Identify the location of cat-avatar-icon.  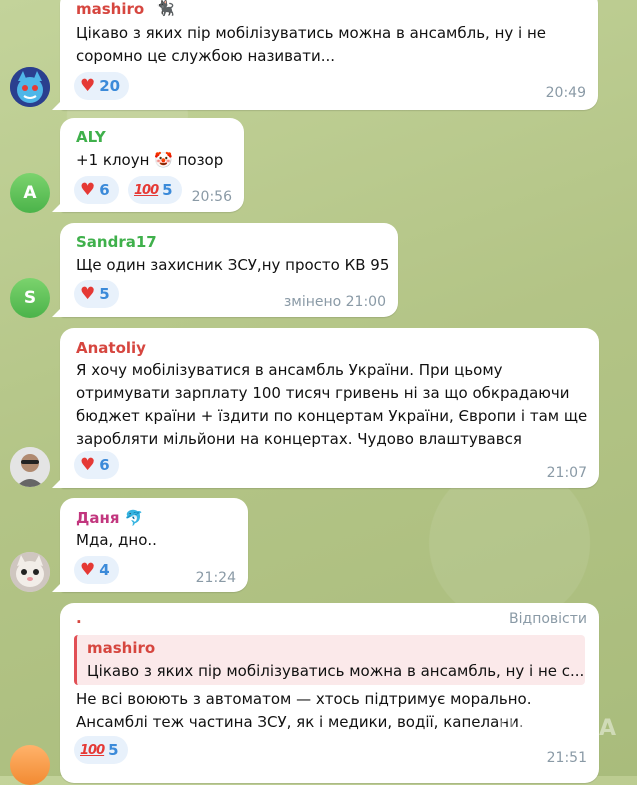
(30, 87).